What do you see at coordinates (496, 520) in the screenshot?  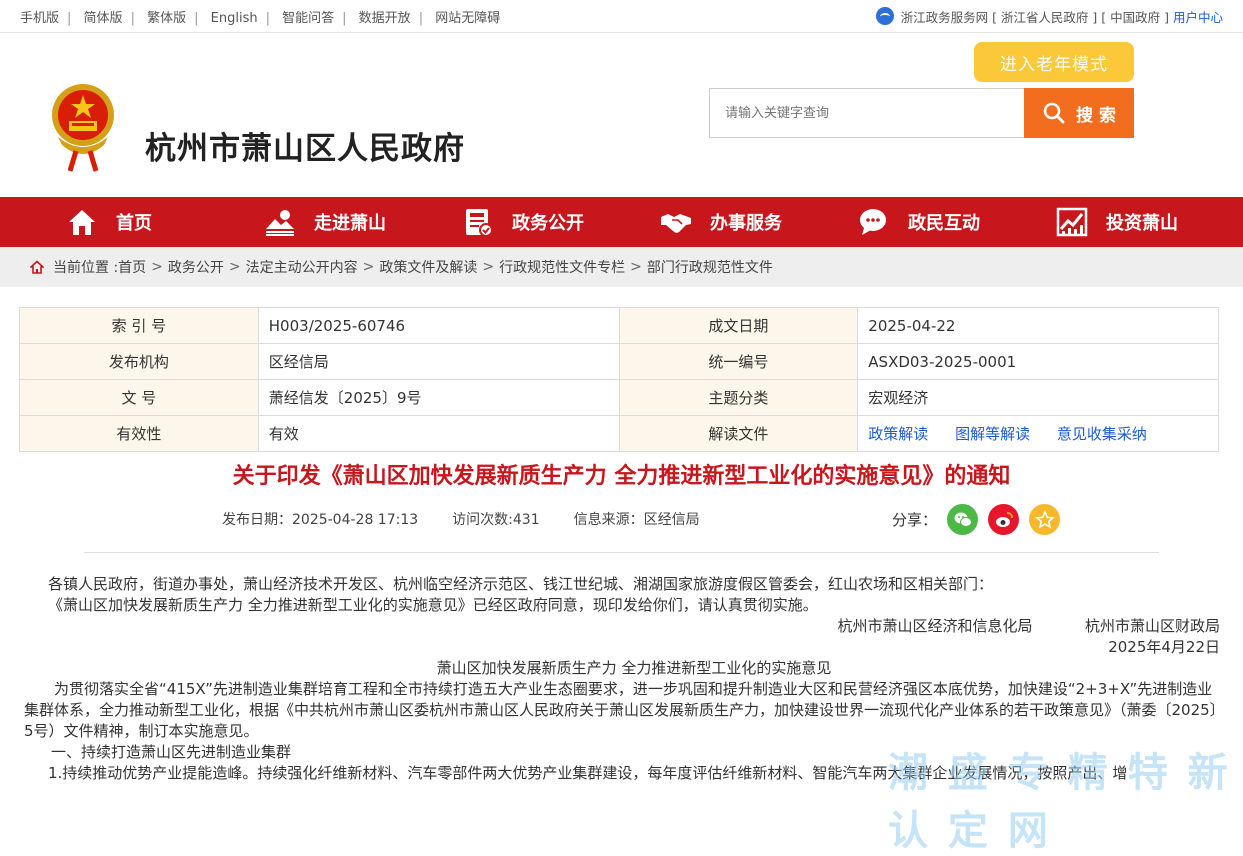 I see `view-count: 访问次数:431` at bounding box center [496, 520].